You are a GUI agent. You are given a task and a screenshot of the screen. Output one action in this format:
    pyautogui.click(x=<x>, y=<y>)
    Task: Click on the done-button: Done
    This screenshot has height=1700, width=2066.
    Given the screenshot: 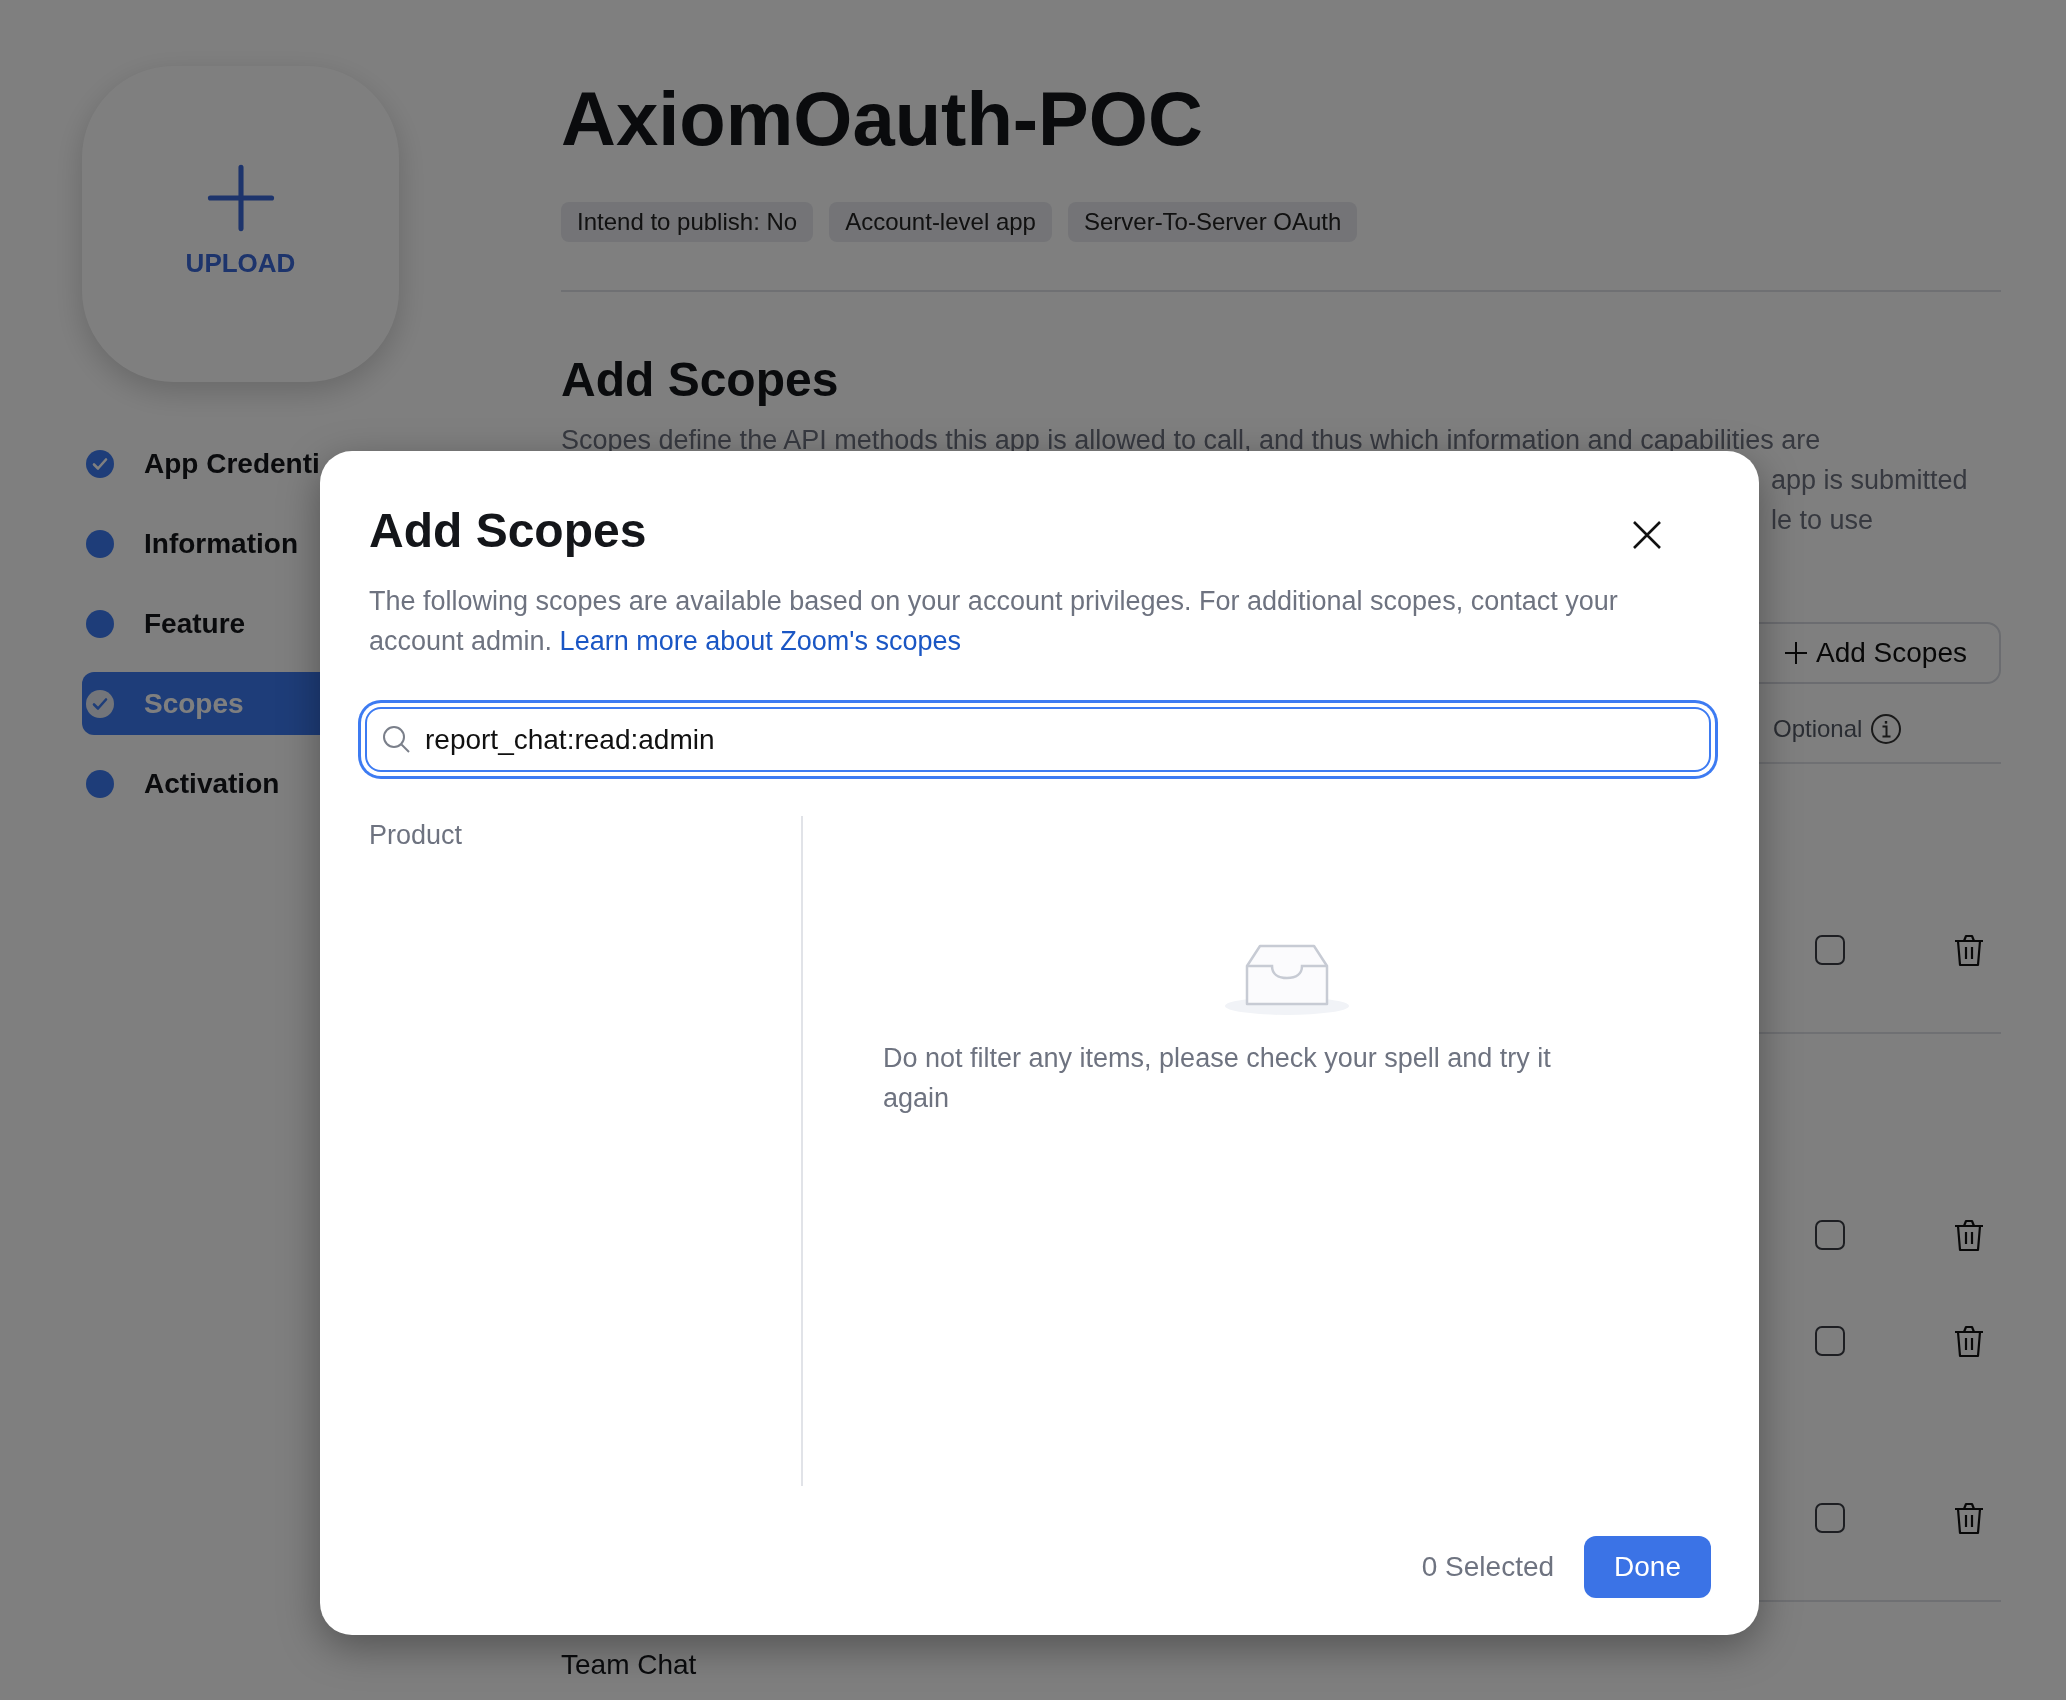 What is the action you would take?
    pyautogui.click(x=1647, y=1567)
    